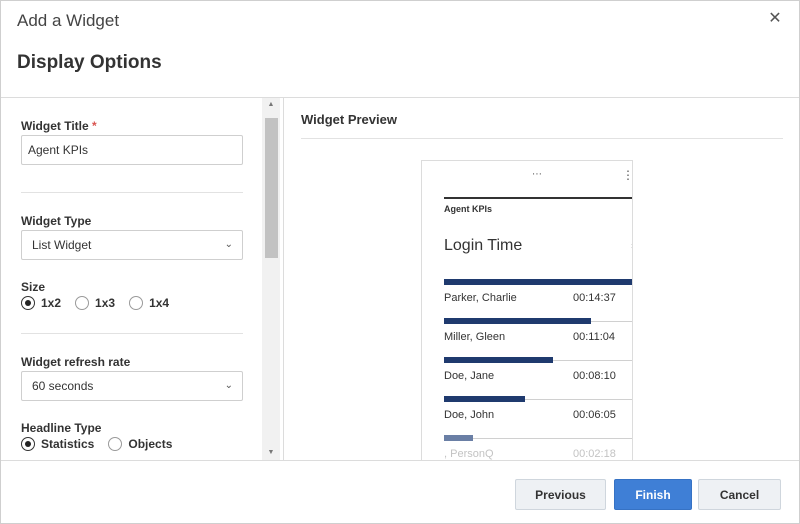 Image resolution: width=800 pixels, height=524 pixels. I want to click on size-option-label: 1x4, so click(159, 303).